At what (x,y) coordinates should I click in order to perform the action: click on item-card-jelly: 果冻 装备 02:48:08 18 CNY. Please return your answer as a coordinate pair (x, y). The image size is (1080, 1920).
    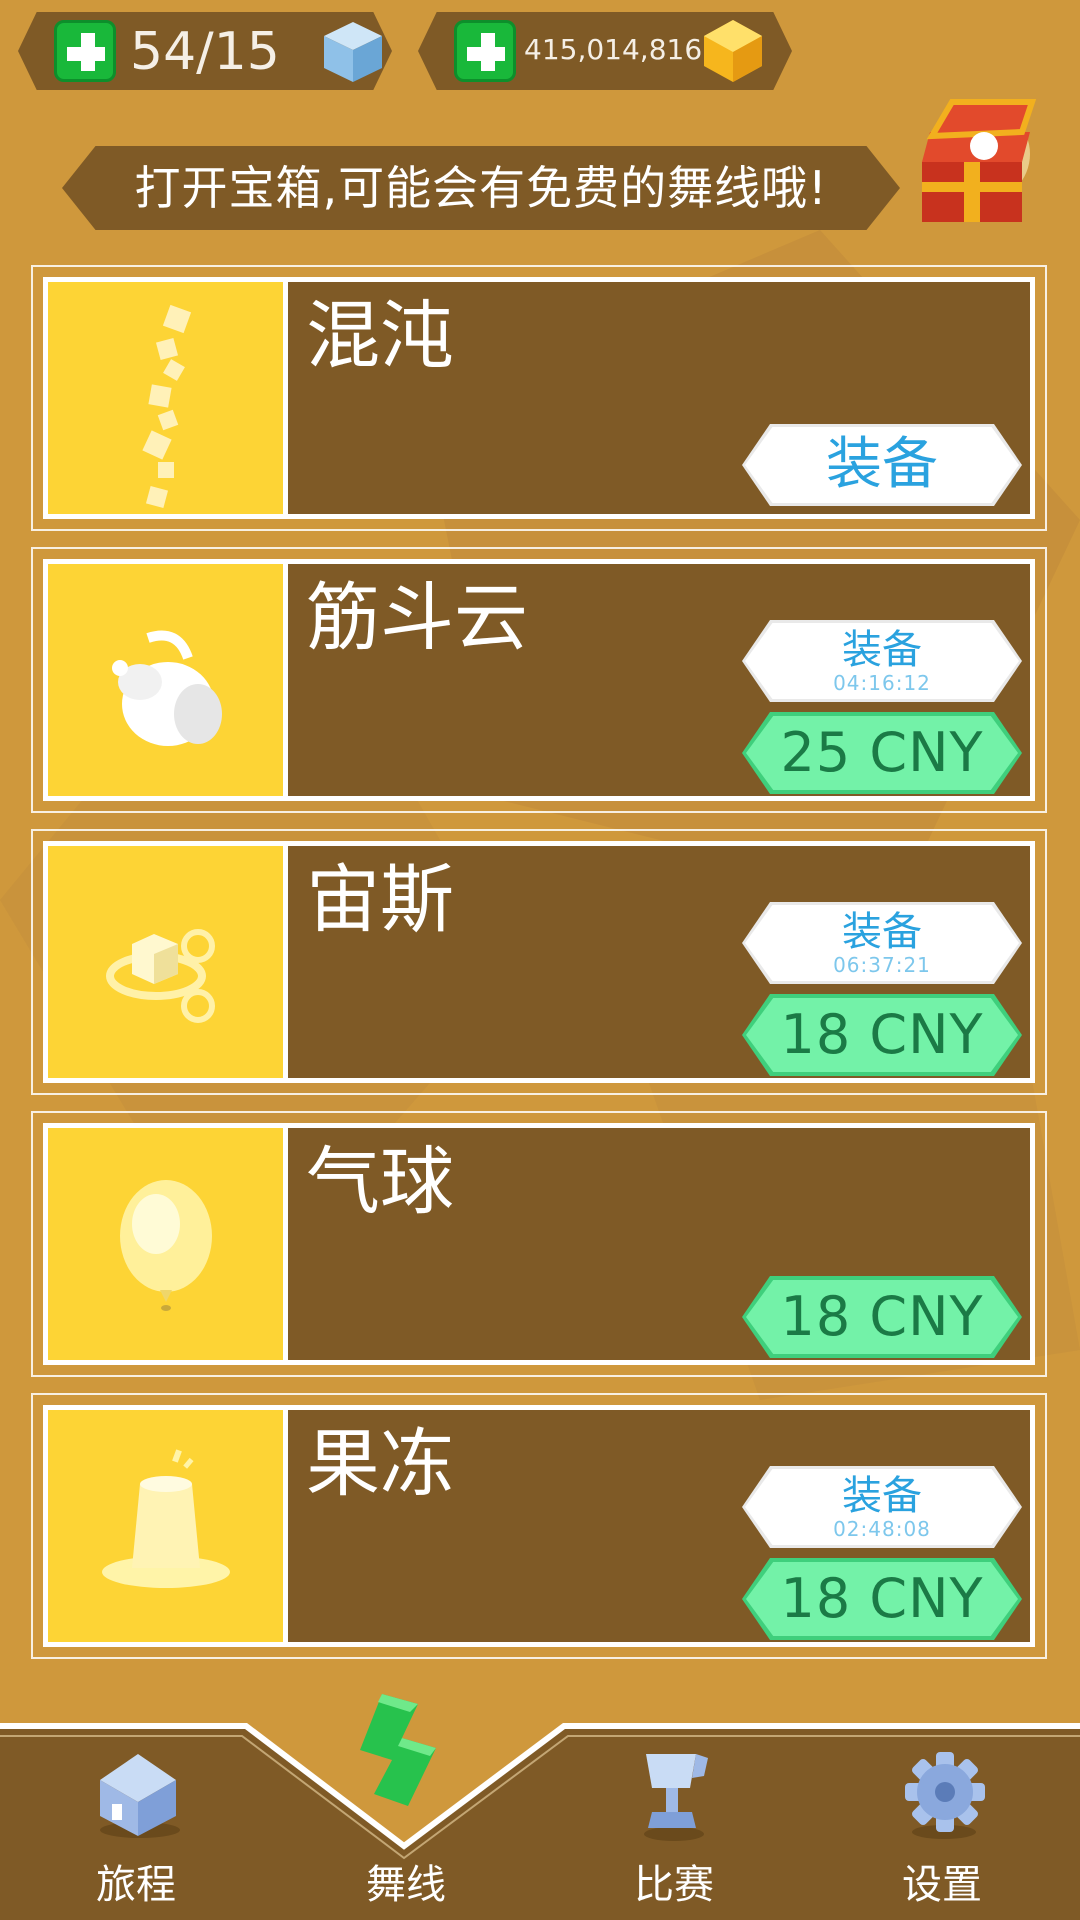
    Looking at the image, I should click on (539, 1526).